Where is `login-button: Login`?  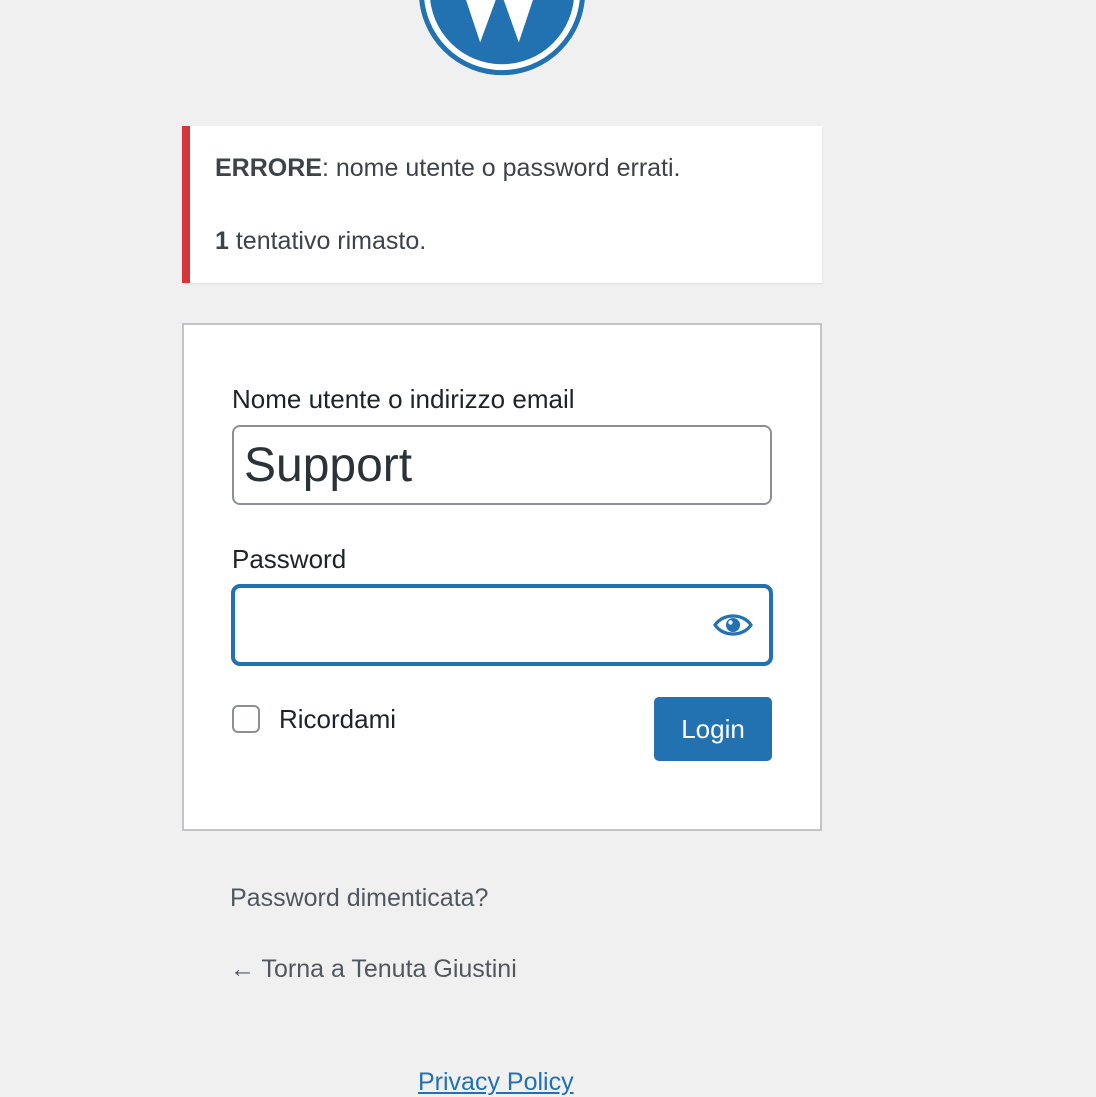
login-button: Login is located at coordinates (713, 729).